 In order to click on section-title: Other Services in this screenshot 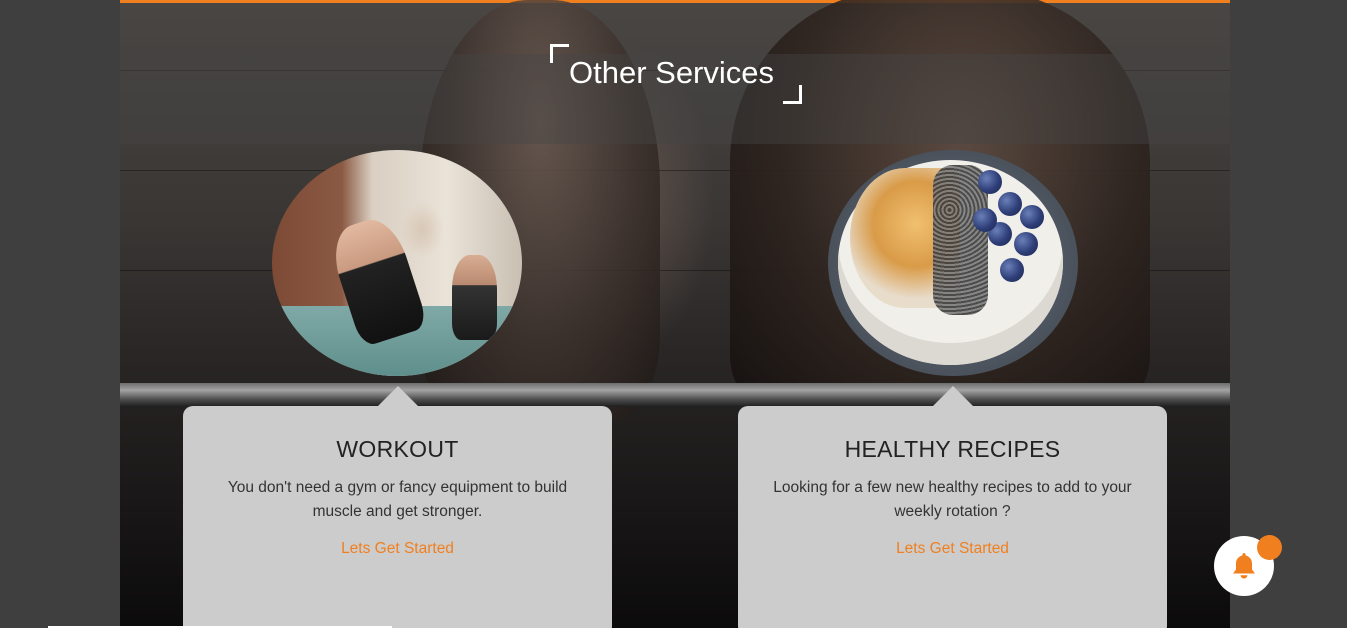, I will do `click(672, 72)`.